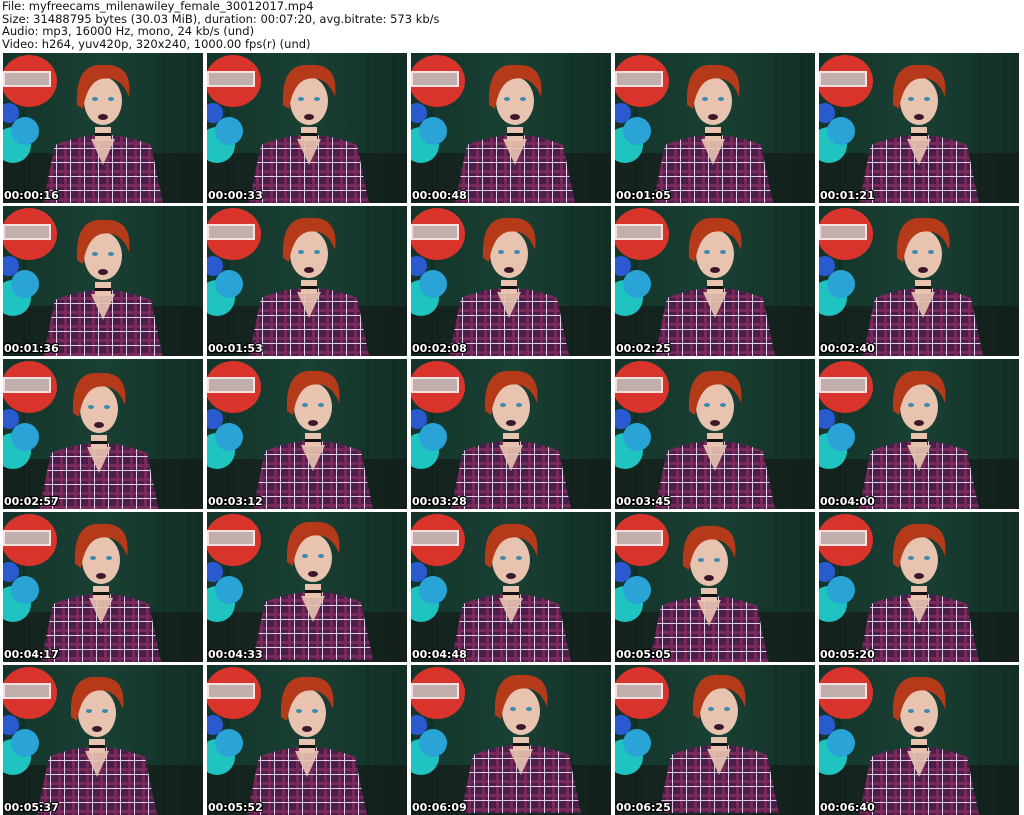 The height and width of the screenshot is (815, 1024). What do you see at coordinates (847, 348) in the screenshot?
I see `thumbnail-timestamp: 00:02:40` at bounding box center [847, 348].